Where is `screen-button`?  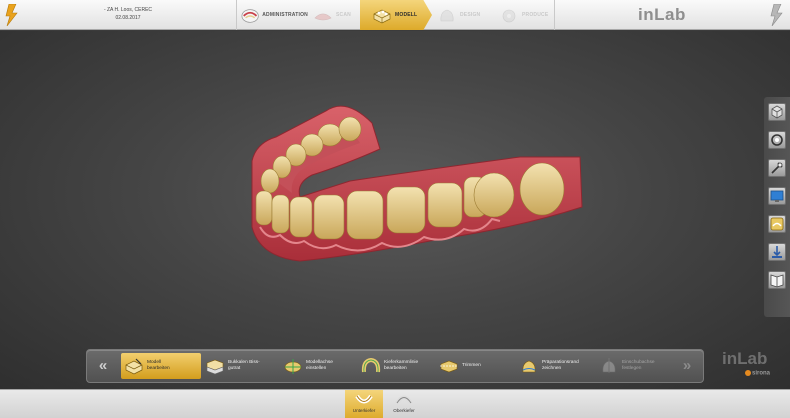
screen-button is located at coordinates (777, 196).